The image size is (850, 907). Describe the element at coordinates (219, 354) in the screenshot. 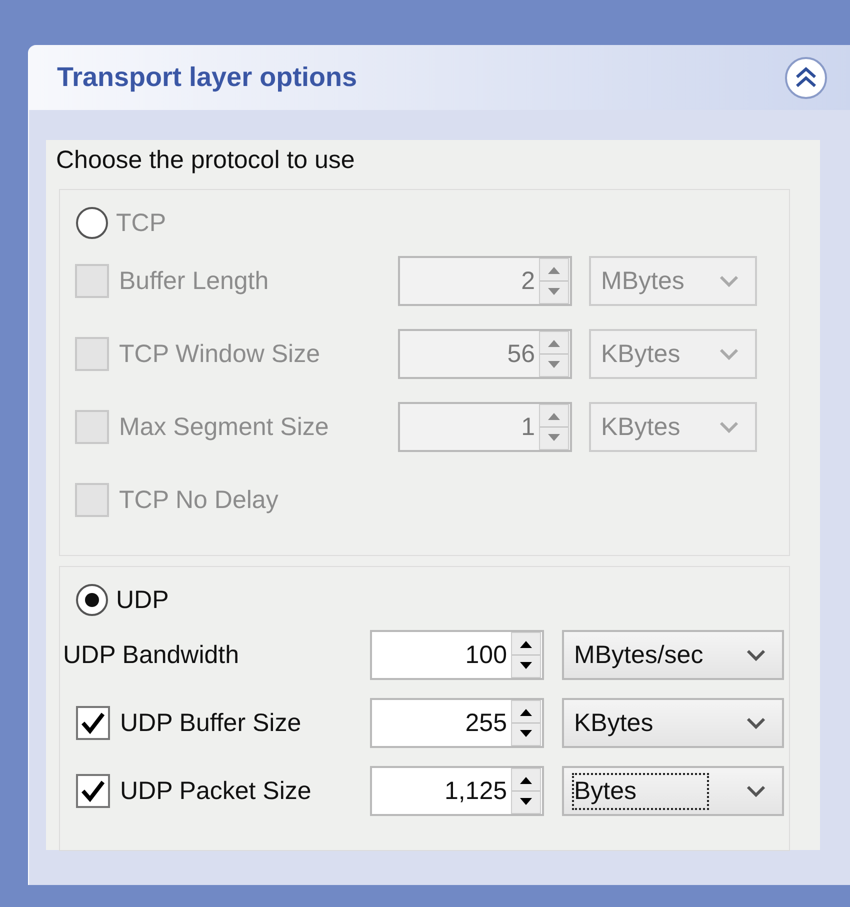

I see `option-label: TCP Window Size` at that location.